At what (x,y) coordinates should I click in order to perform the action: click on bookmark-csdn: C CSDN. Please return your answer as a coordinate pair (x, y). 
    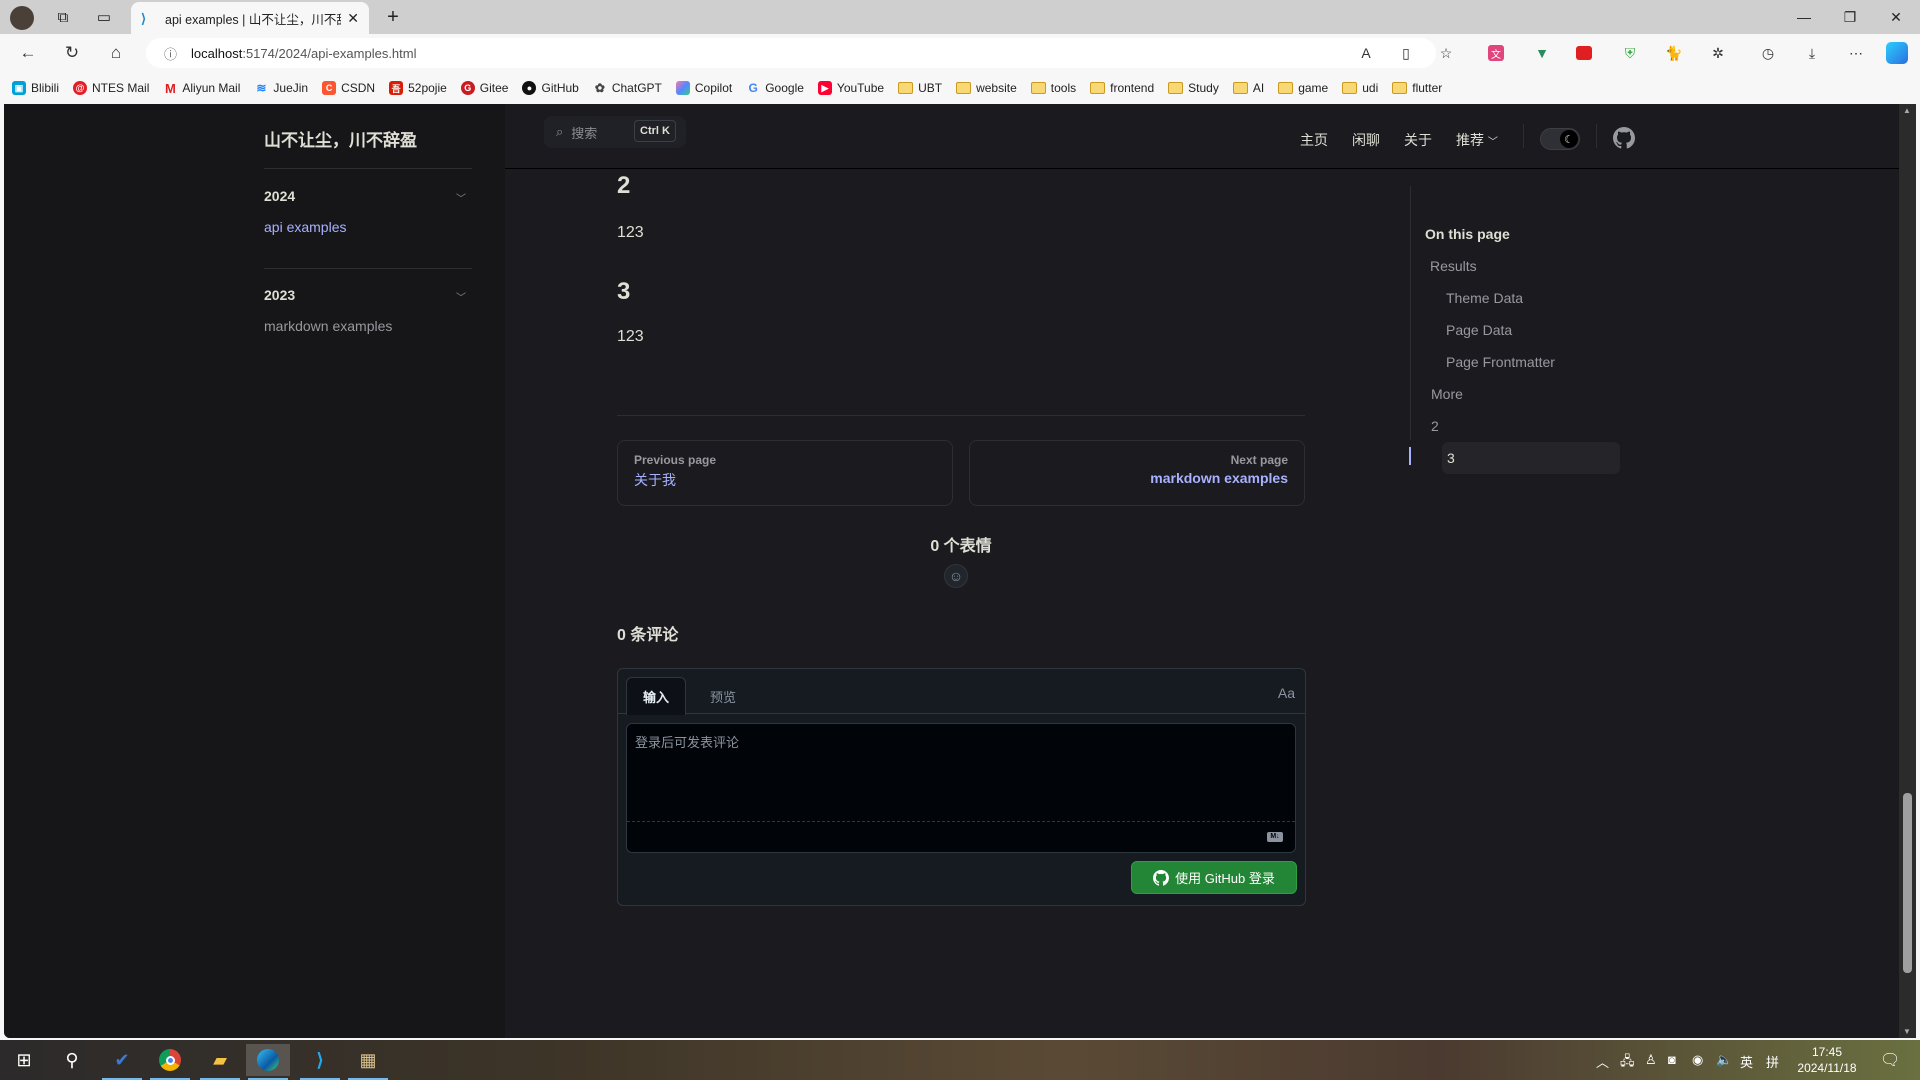
    Looking at the image, I should click on (348, 88).